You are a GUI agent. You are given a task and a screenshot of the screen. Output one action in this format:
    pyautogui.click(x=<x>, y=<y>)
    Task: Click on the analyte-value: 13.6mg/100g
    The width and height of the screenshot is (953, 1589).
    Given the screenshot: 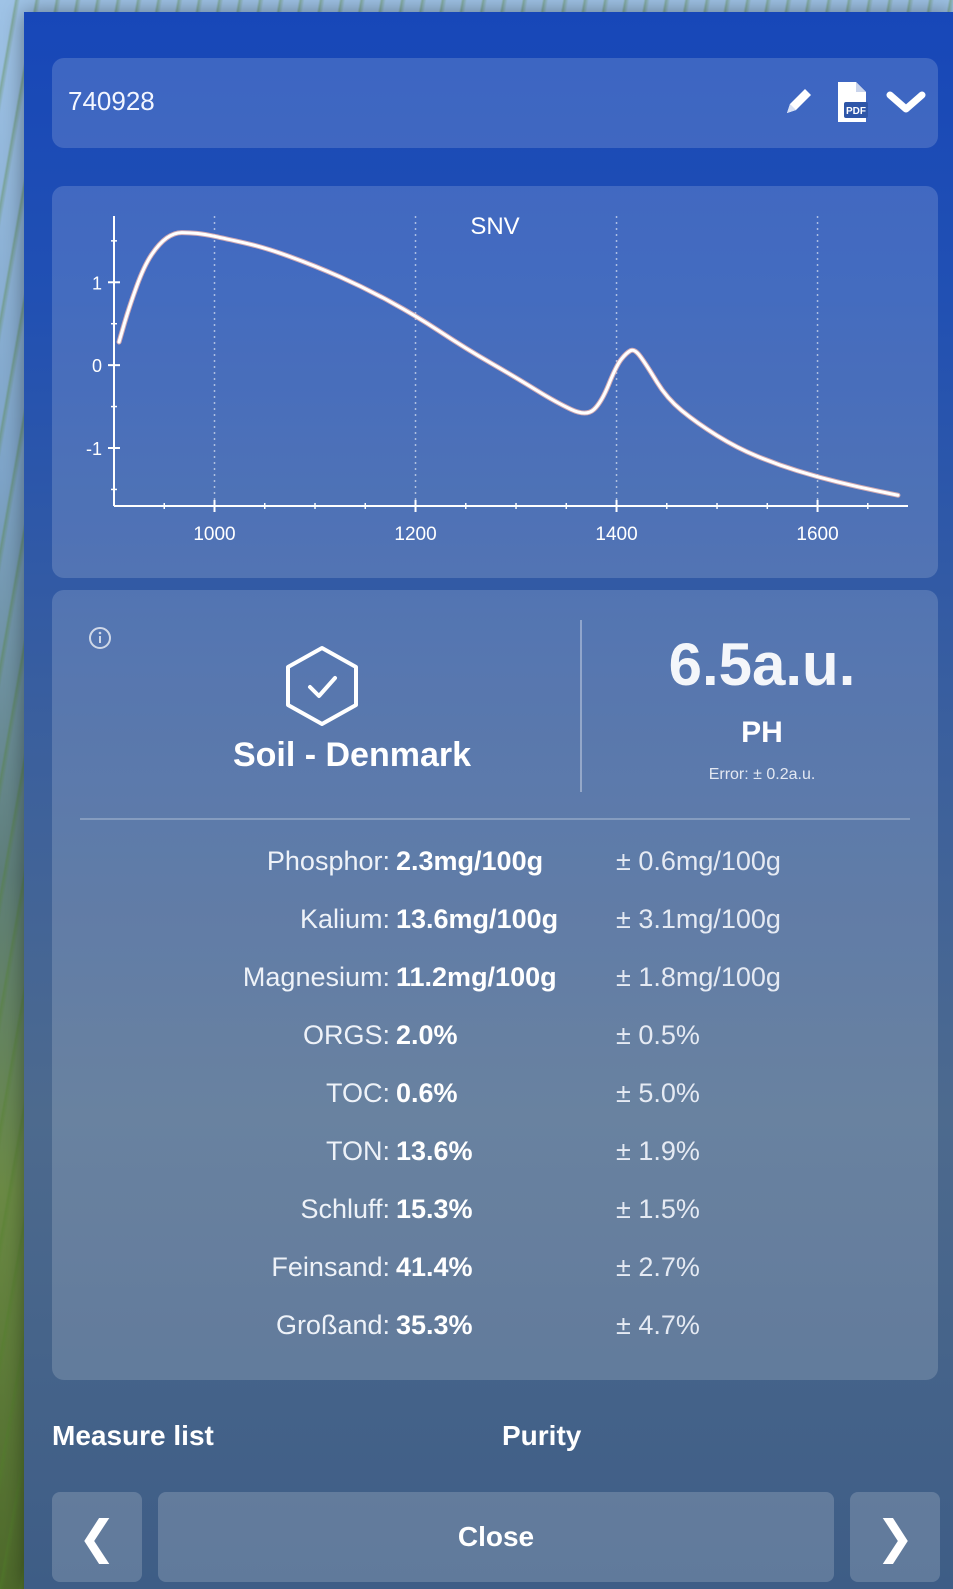 What is the action you would take?
    pyautogui.click(x=477, y=919)
    